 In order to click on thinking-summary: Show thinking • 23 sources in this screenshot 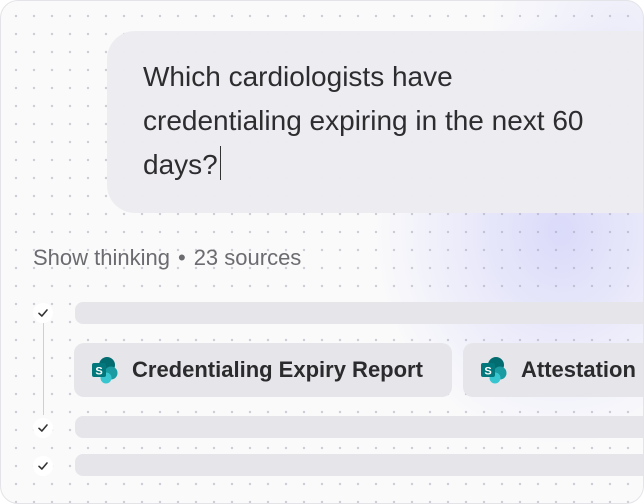, I will do `click(167, 258)`.